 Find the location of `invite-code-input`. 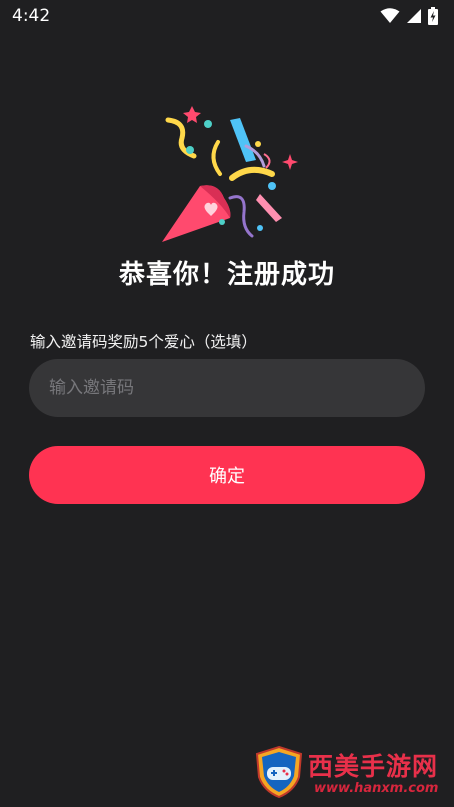

invite-code-input is located at coordinates (227, 388).